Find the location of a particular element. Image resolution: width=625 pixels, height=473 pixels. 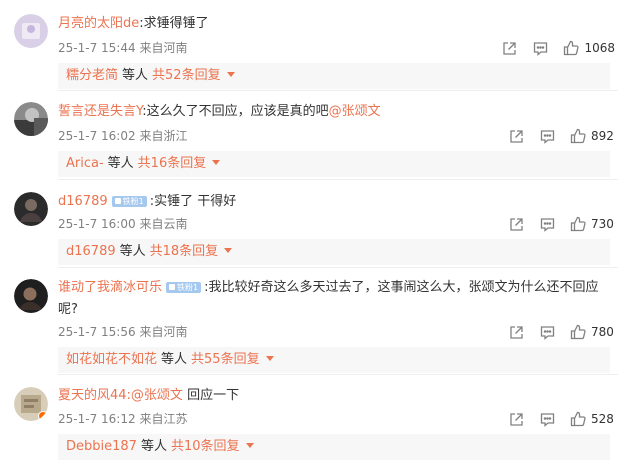

comment-actions: 780 is located at coordinates (554, 332).